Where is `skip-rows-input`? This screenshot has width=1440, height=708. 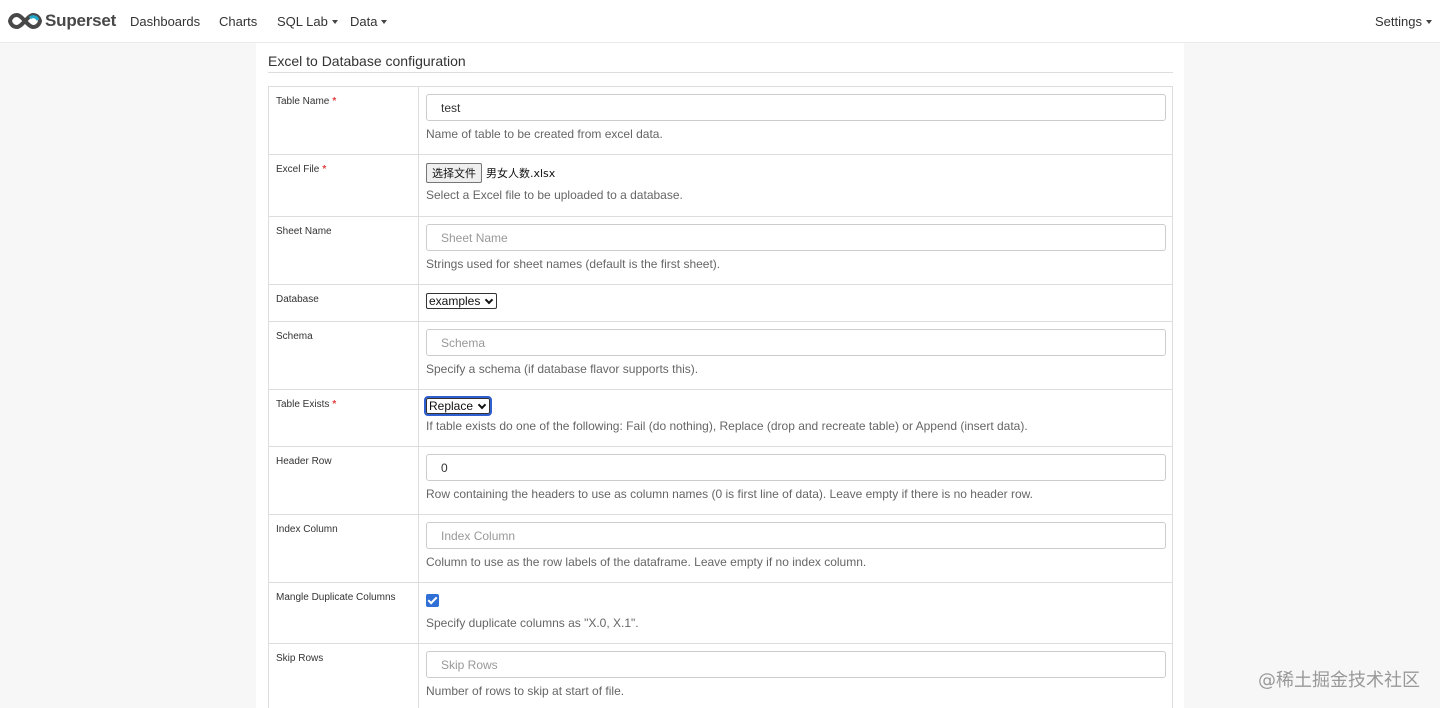 skip-rows-input is located at coordinates (796, 664).